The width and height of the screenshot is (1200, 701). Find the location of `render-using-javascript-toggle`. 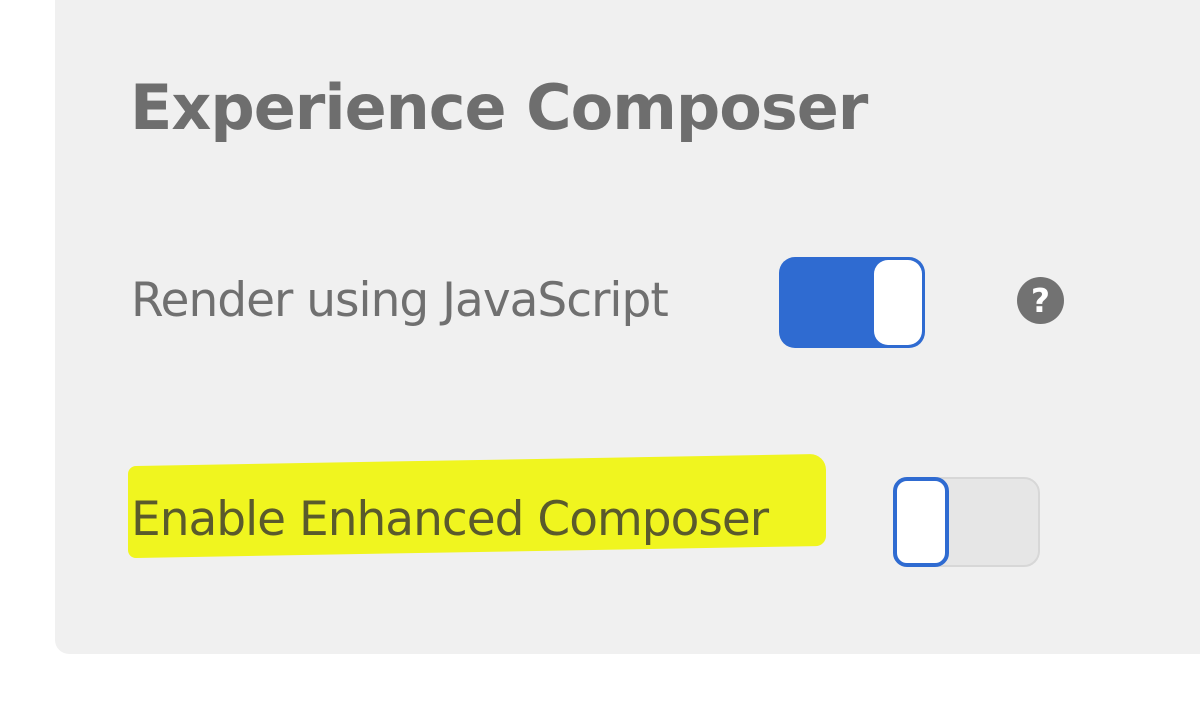

render-using-javascript-toggle is located at coordinates (852, 302).